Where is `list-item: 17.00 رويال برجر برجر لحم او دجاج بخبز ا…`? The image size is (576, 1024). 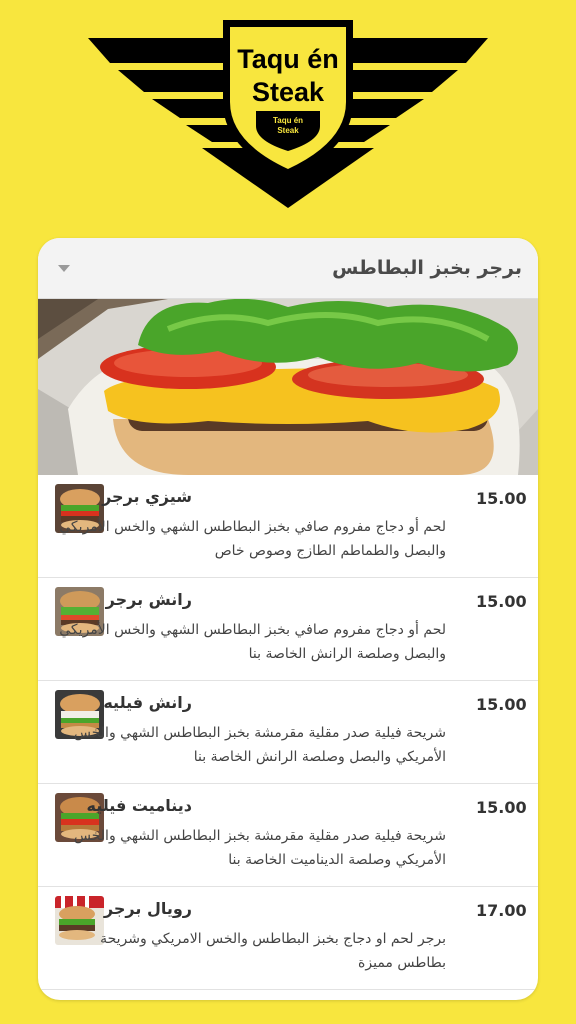 list-item: 17.00 رويال برجر برجر لحم او دجاج بخبز ا… is located at coordinates (288, 938).